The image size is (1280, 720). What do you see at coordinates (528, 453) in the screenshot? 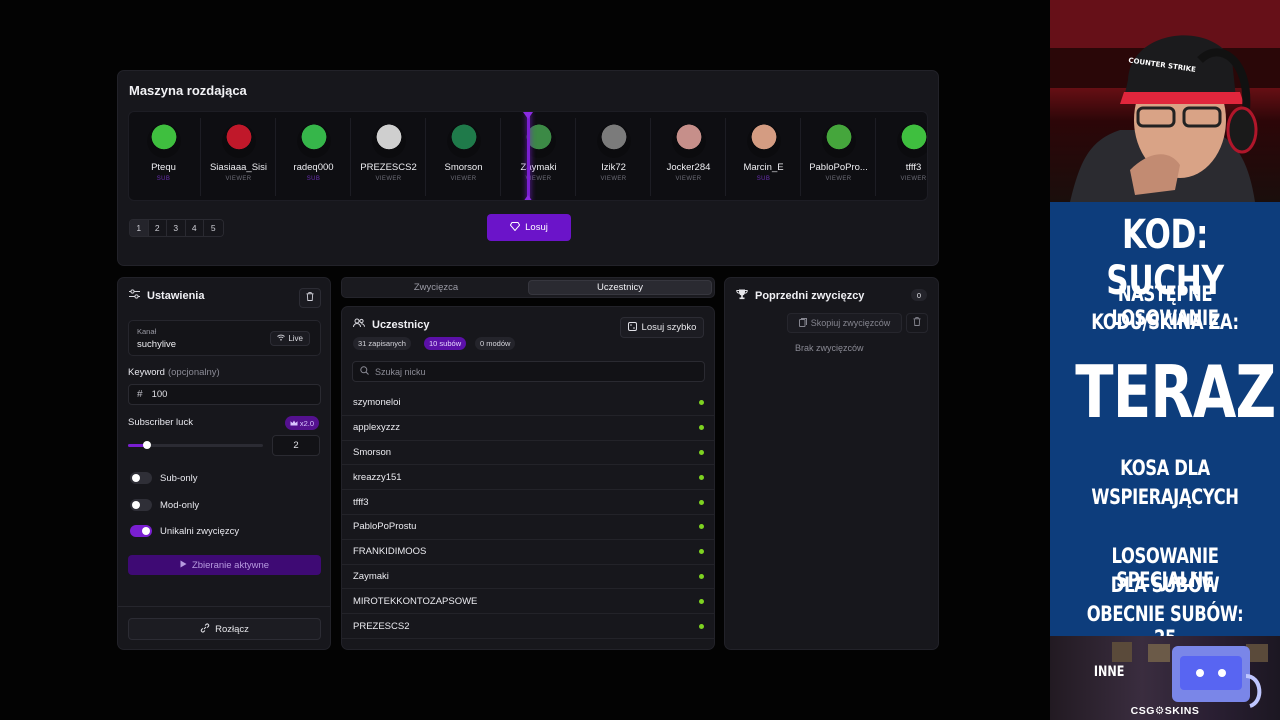
I see `participant-row: Smorson` at bounding box center [528, 453].